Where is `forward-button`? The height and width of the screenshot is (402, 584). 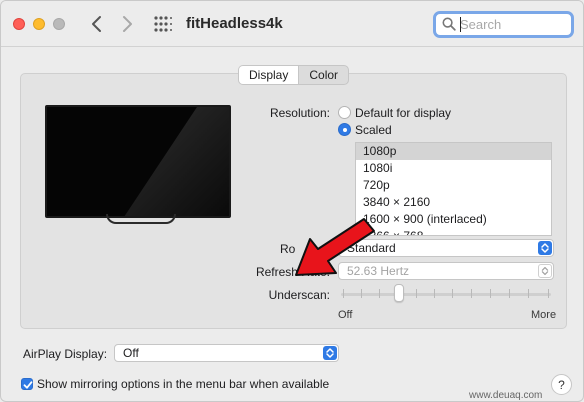
forward-button is located at coordinates (127, 24).